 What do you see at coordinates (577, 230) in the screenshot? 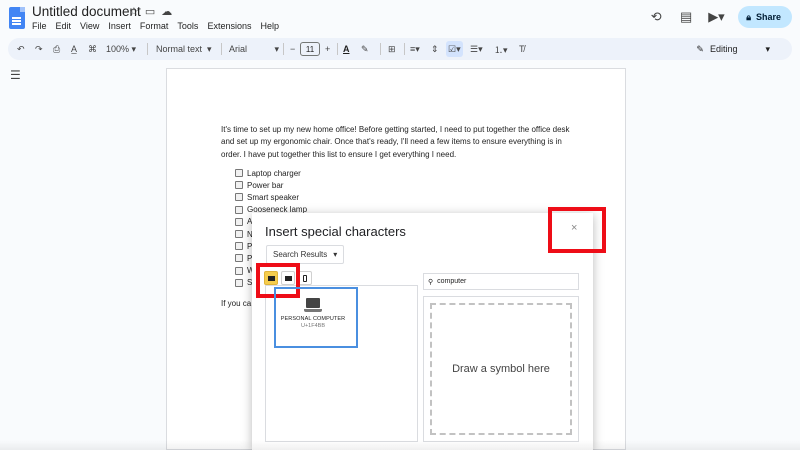
I see `close-button-highlight` at bounding box center [577, 230].